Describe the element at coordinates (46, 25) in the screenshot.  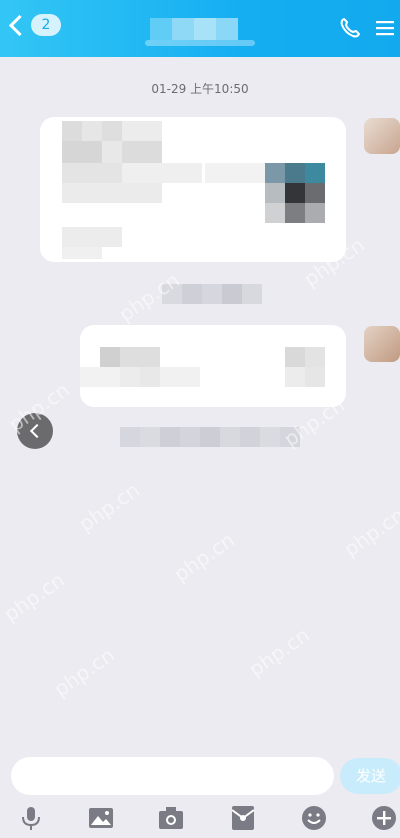
I see `unread-badge: 2` at that location.